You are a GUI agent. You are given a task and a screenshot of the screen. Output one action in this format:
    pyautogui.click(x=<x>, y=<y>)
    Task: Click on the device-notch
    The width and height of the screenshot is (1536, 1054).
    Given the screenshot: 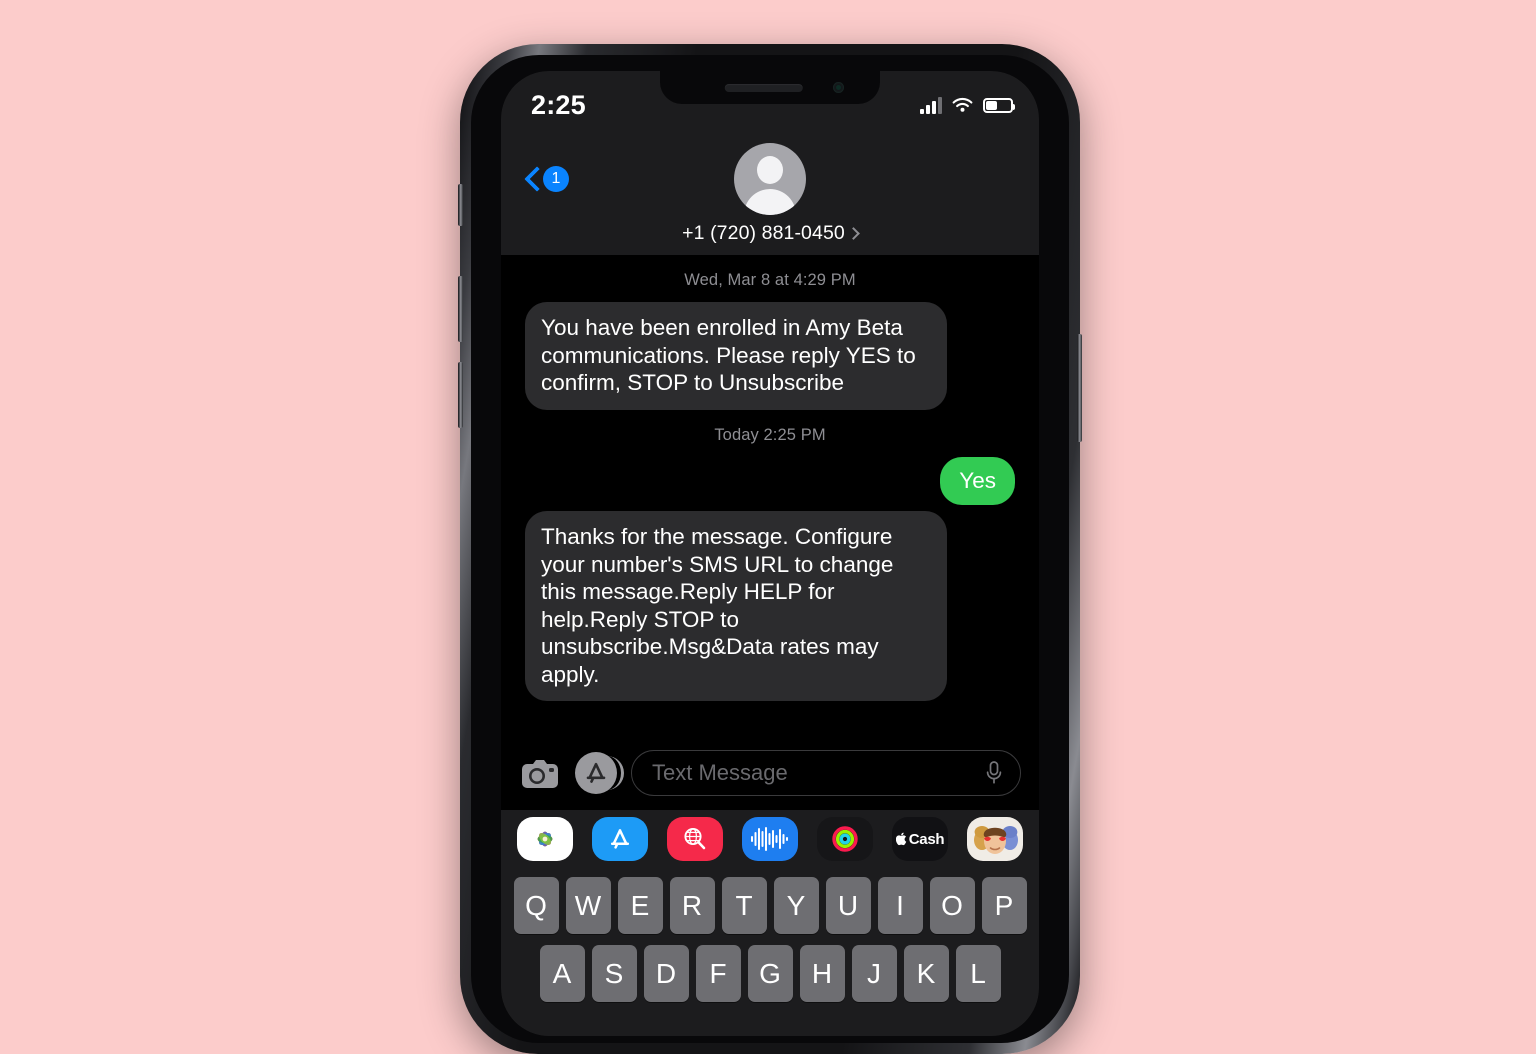 What is the action you would take?
    pyautogui.click(x=770, y=87)
    